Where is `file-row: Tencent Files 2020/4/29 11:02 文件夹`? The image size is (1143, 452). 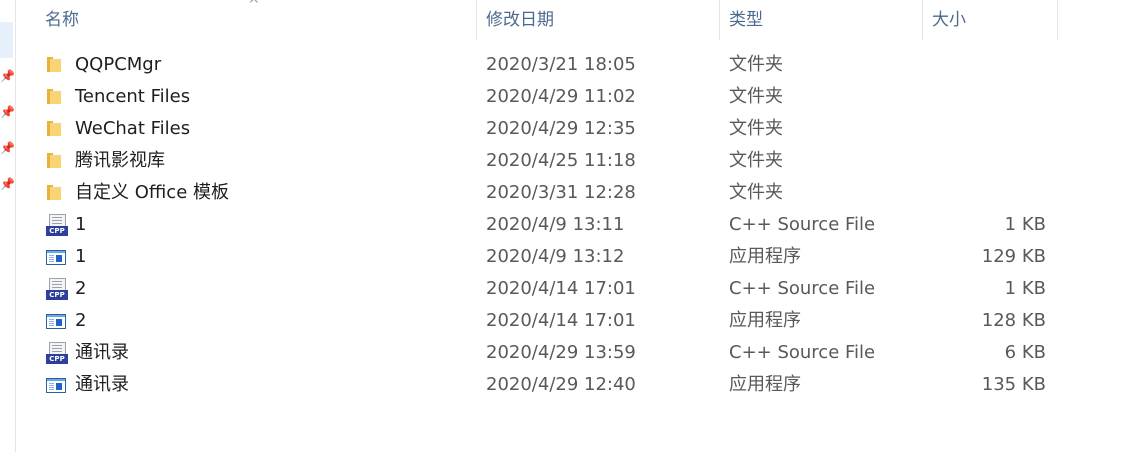
file-row: Tencent Files 2020/4/29 11:02 文件夹 is located at coordinates (571, 97).